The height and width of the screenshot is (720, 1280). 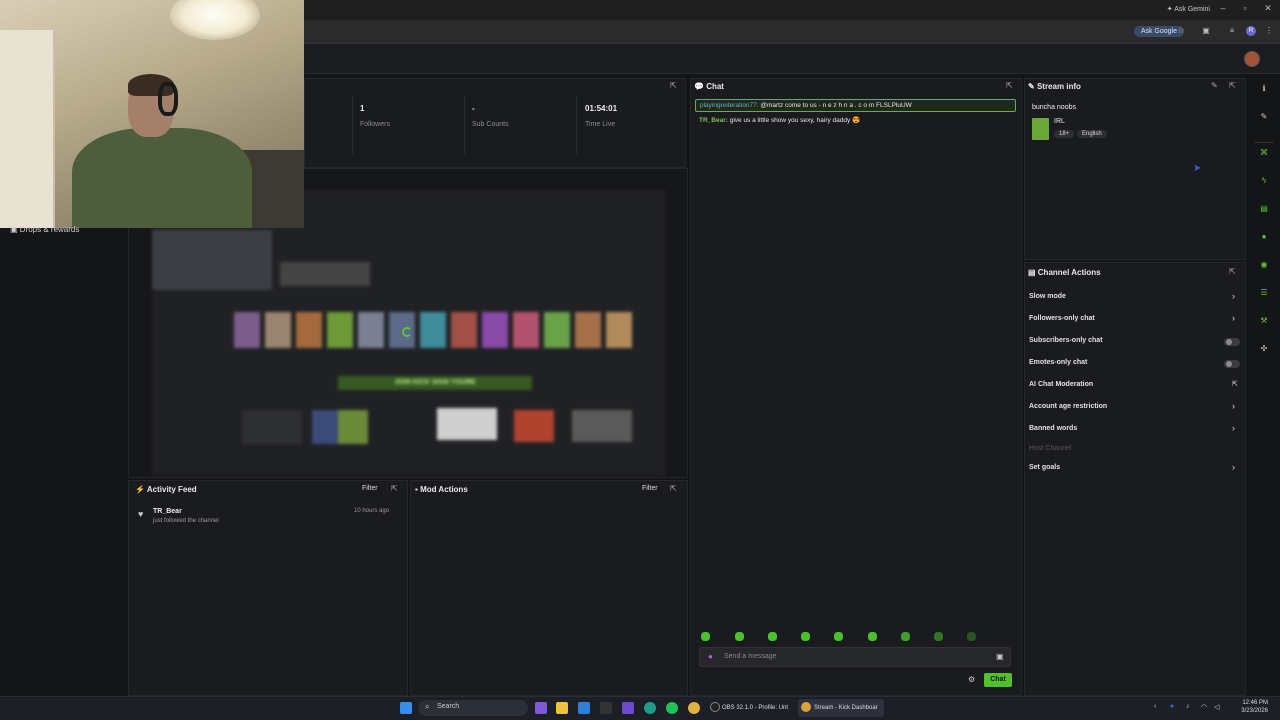 I want to click on file-explorer-icon, so click(x=562, y=708).